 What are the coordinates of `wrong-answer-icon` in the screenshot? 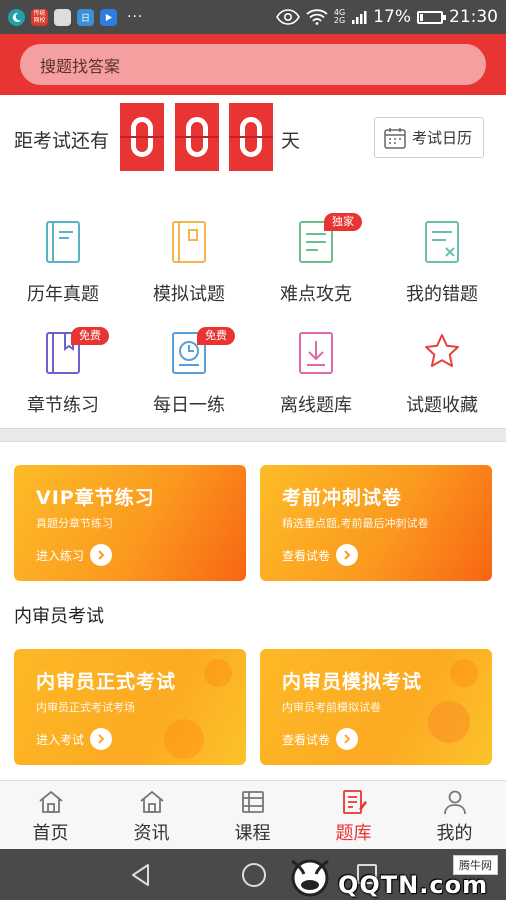 It's located at (442, 242).